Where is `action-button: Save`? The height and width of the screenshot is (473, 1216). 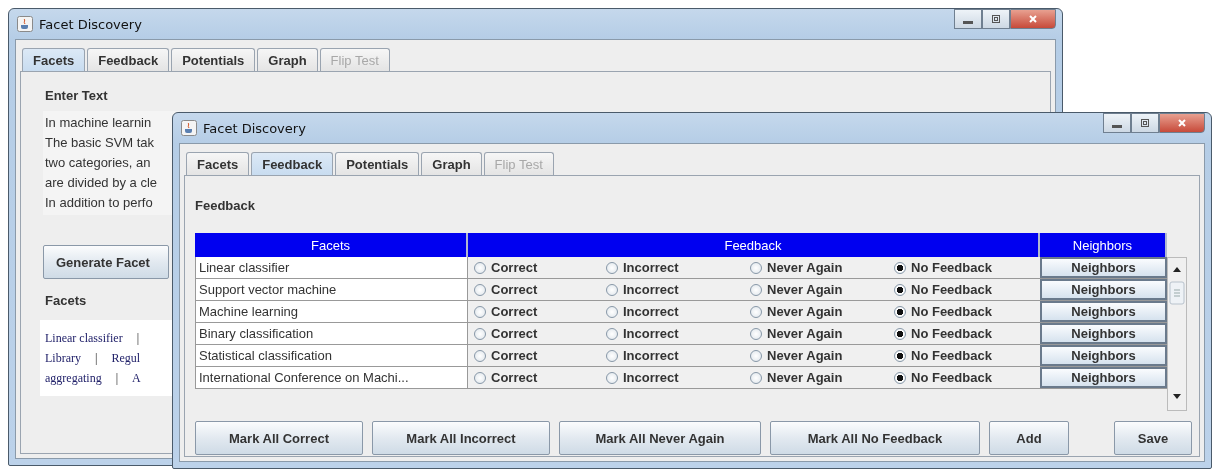
action-button: Save is located at coordinates (1153, 438).